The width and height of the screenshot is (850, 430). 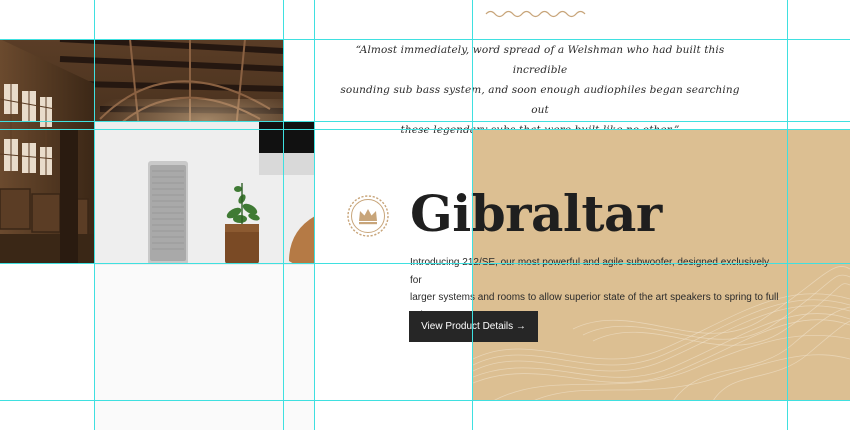 I want to click on wave-ornament-icon, so click(x=535, y=14).